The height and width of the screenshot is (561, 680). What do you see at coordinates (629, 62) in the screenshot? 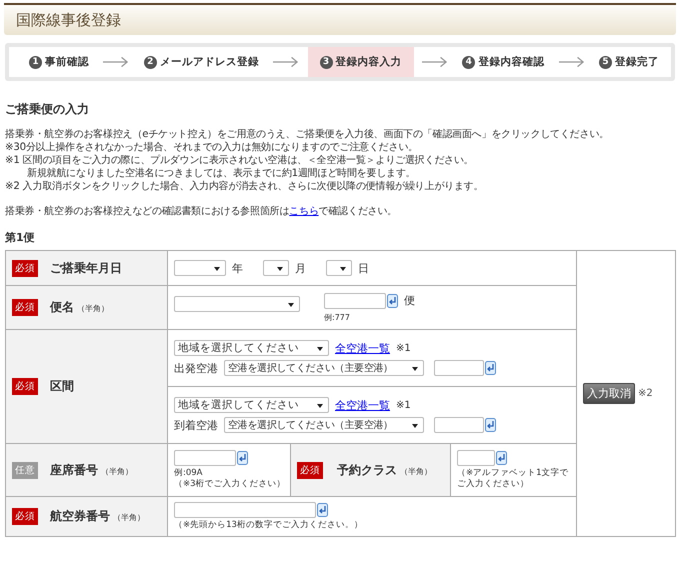
I see `progress-step: 5 登録完了` at bounding box center [629, 62].